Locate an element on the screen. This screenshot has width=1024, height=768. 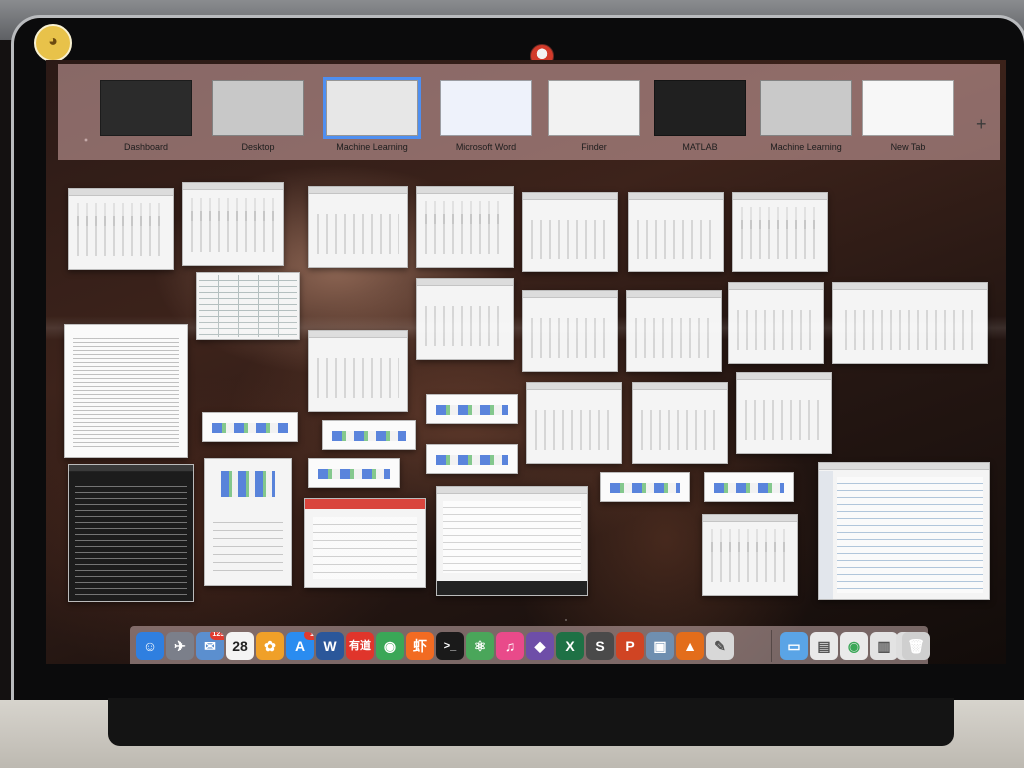
space-new-tab: New Tab is located at coordinates (908, 116).